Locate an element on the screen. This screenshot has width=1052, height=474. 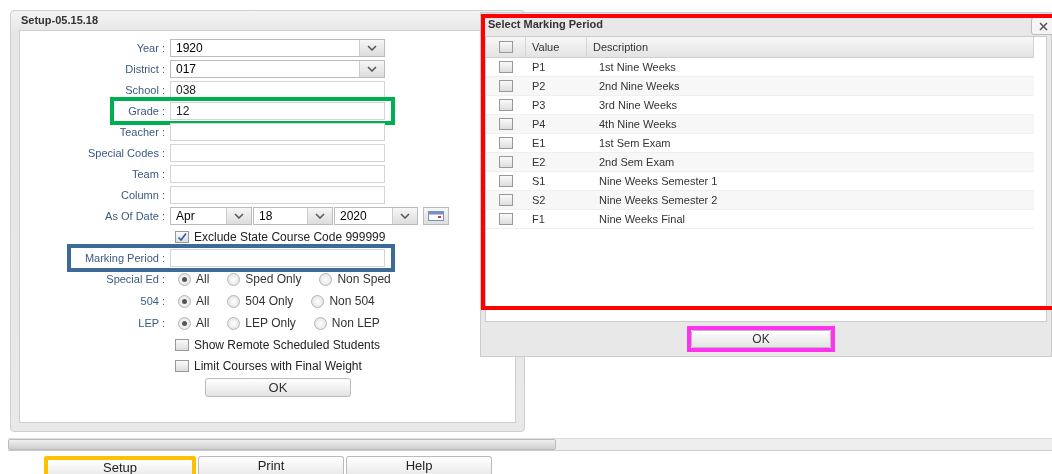
table-cell: 2nd Nine Weeks is located at coordinates (639, 85).